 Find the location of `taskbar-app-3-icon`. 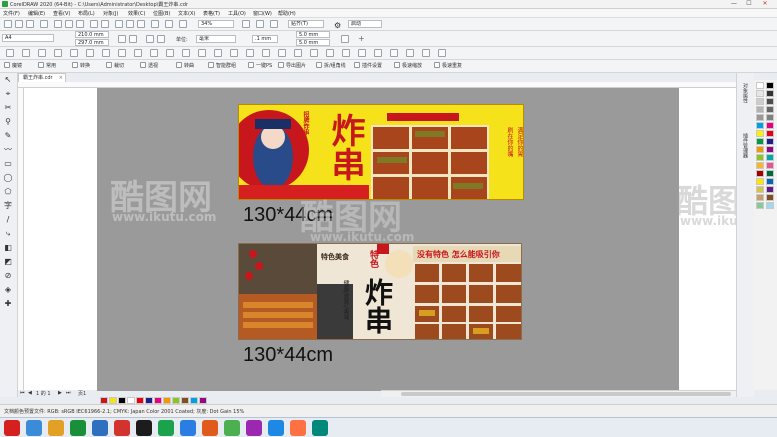

taskbar-app-3-icon is located at coordinates (78, 428).